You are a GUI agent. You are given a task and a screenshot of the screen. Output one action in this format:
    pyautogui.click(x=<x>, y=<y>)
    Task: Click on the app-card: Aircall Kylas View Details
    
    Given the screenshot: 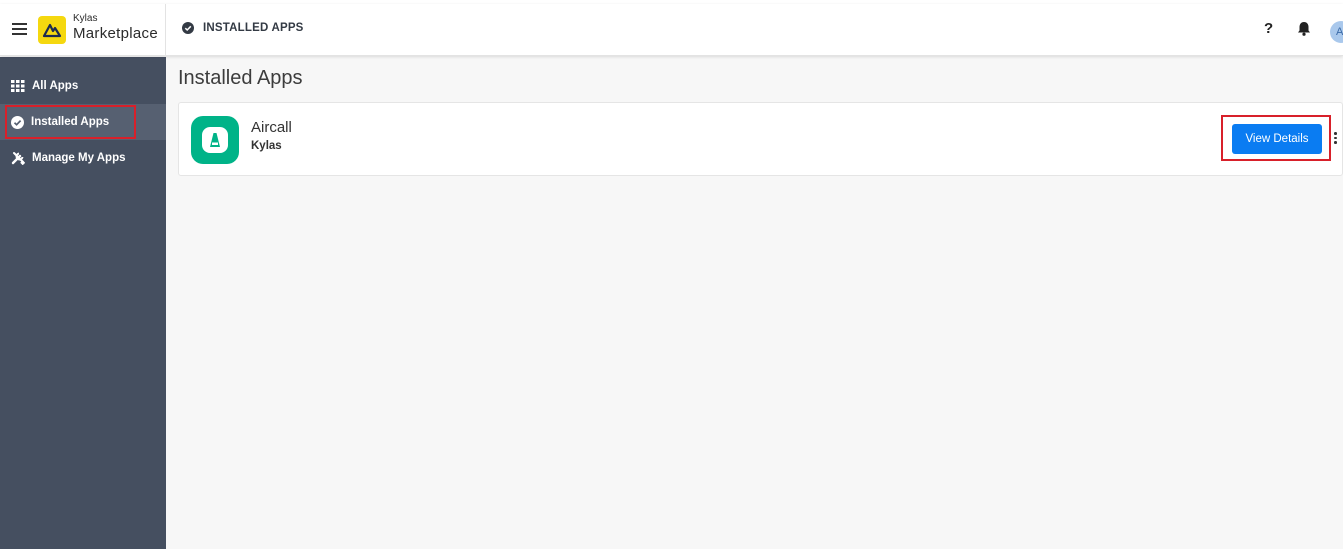 What is the action you would take?
    pyautogui.click(x=760, y=139)
    